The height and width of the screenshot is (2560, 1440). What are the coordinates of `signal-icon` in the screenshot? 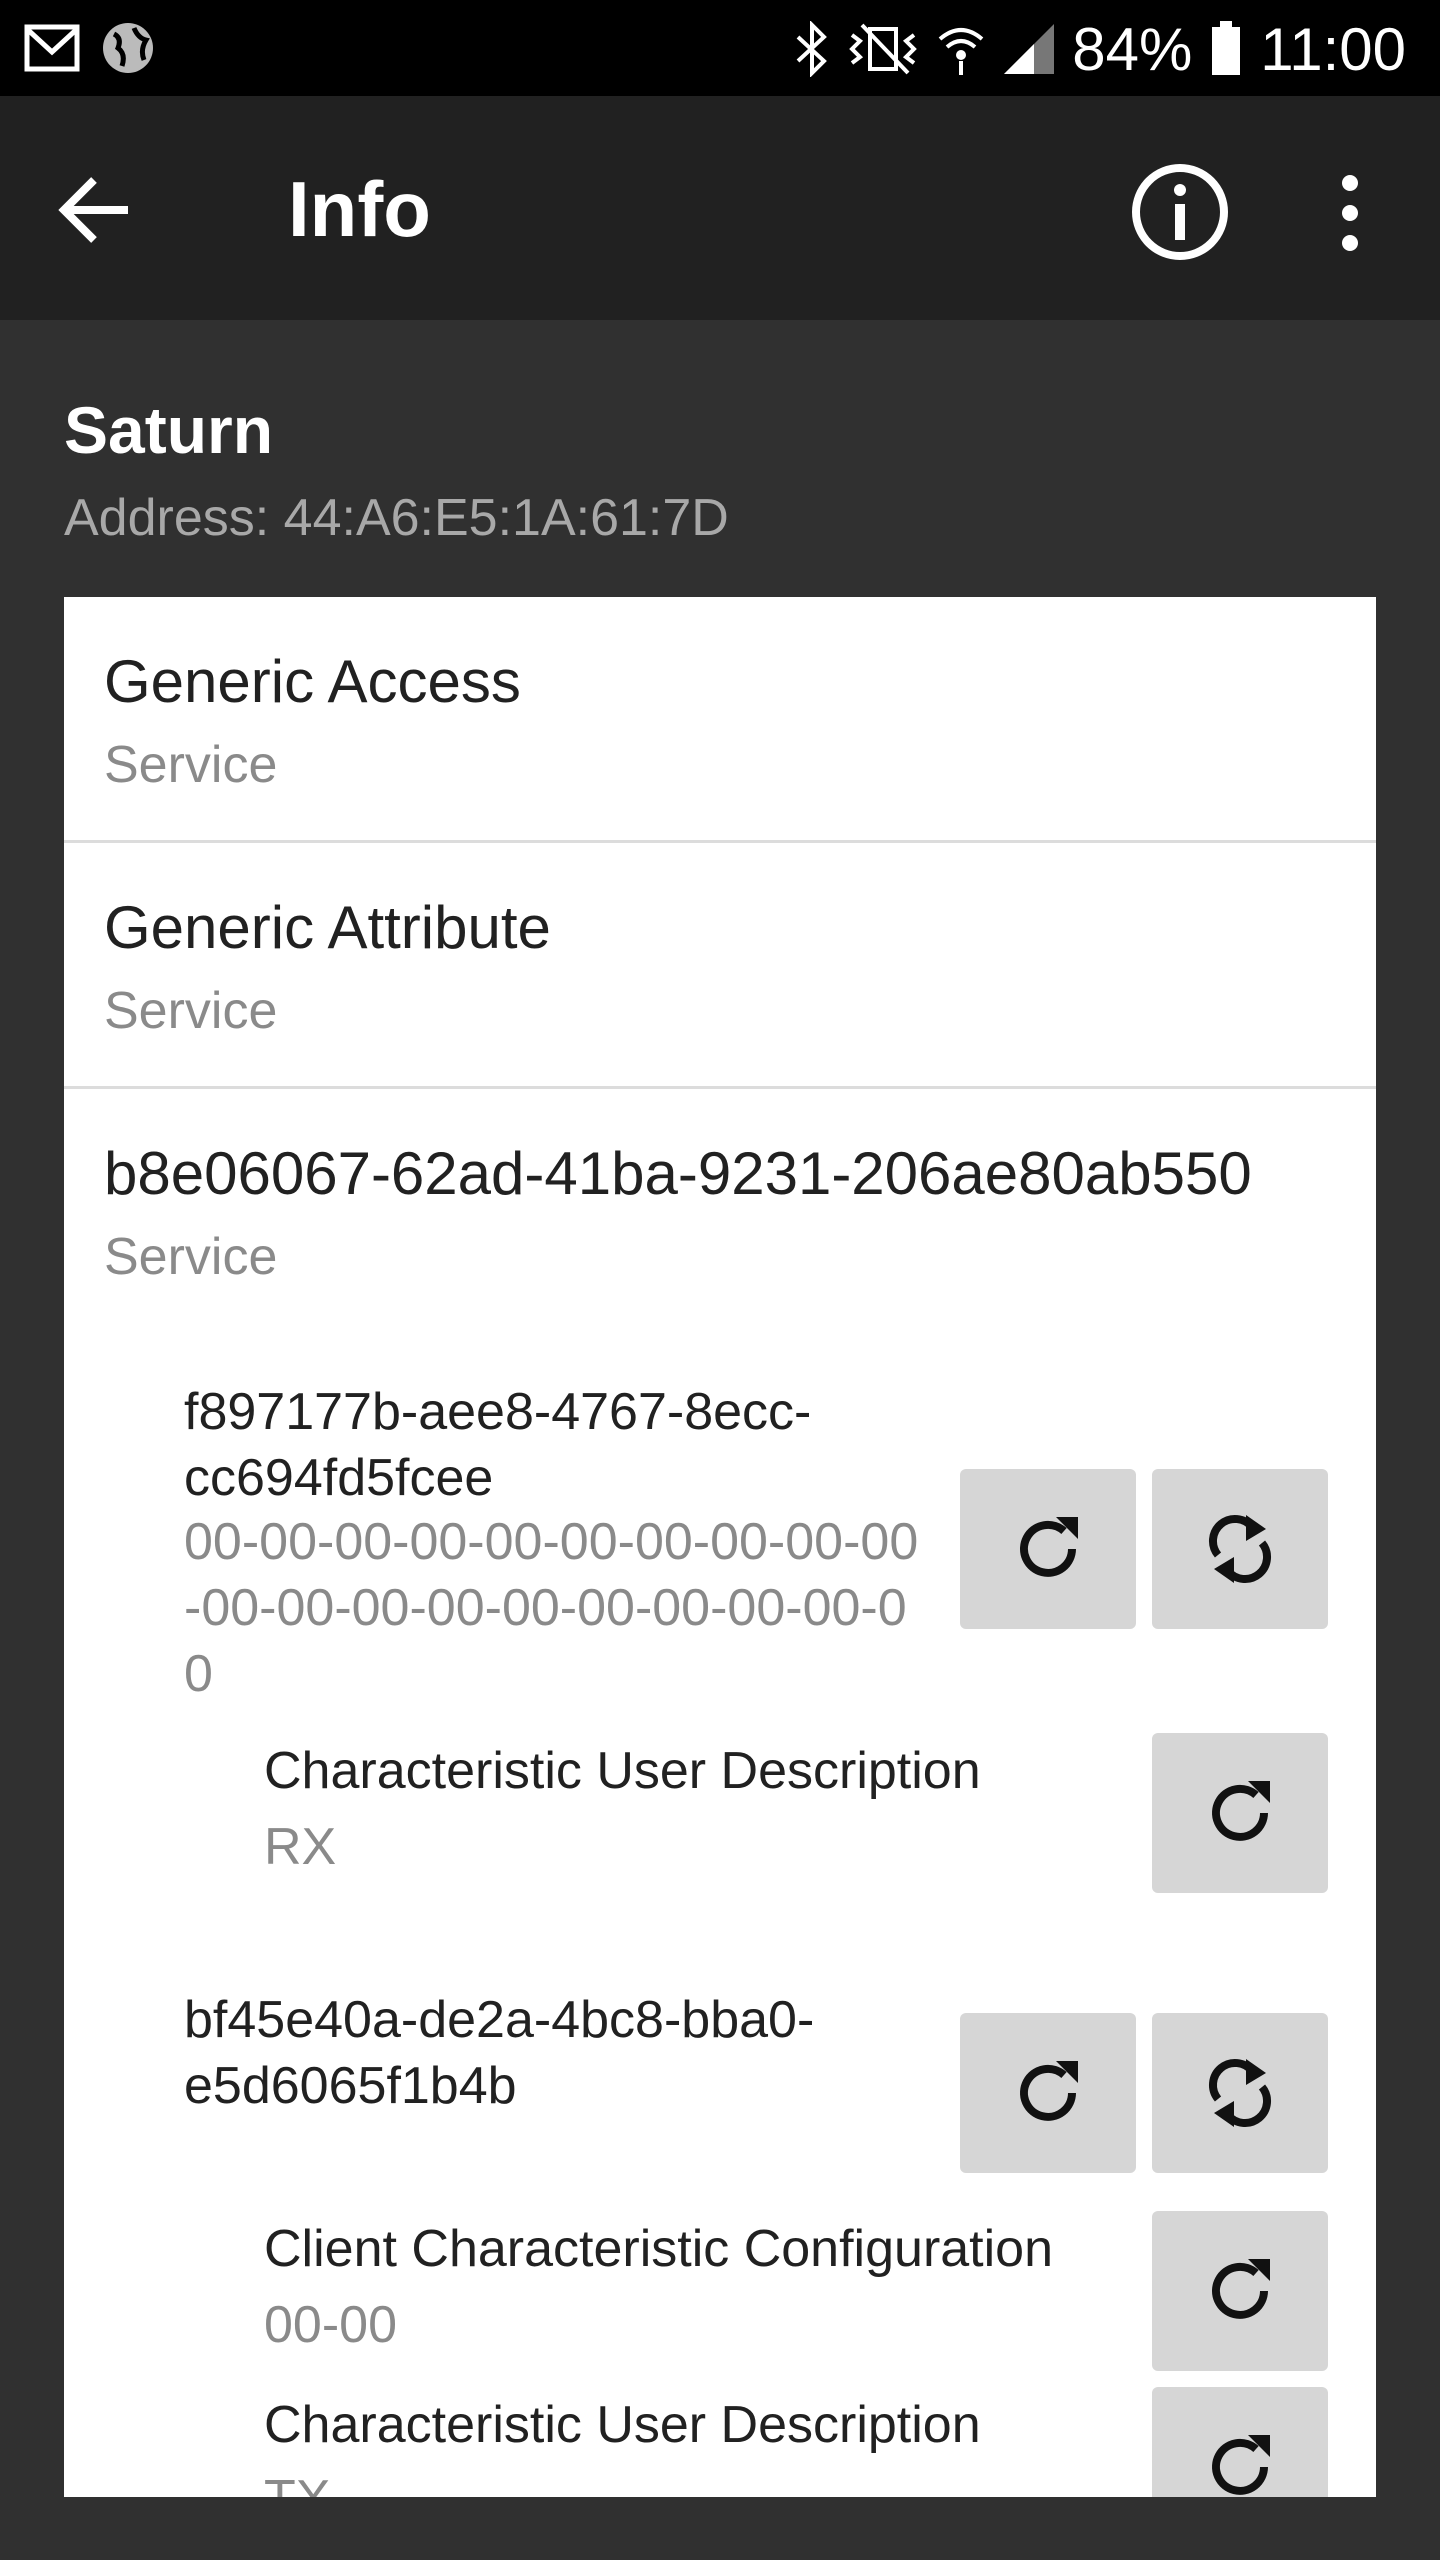 It's located at (1029, 49).